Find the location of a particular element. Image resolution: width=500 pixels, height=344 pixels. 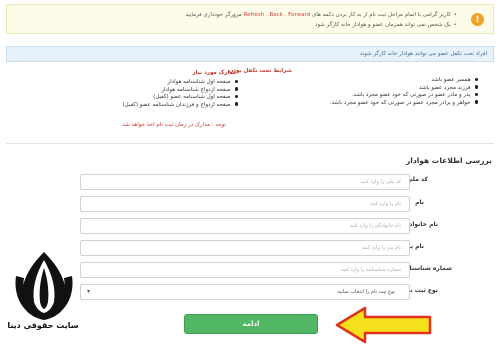

warning-icon: ! is located at coordinates (477, 19).